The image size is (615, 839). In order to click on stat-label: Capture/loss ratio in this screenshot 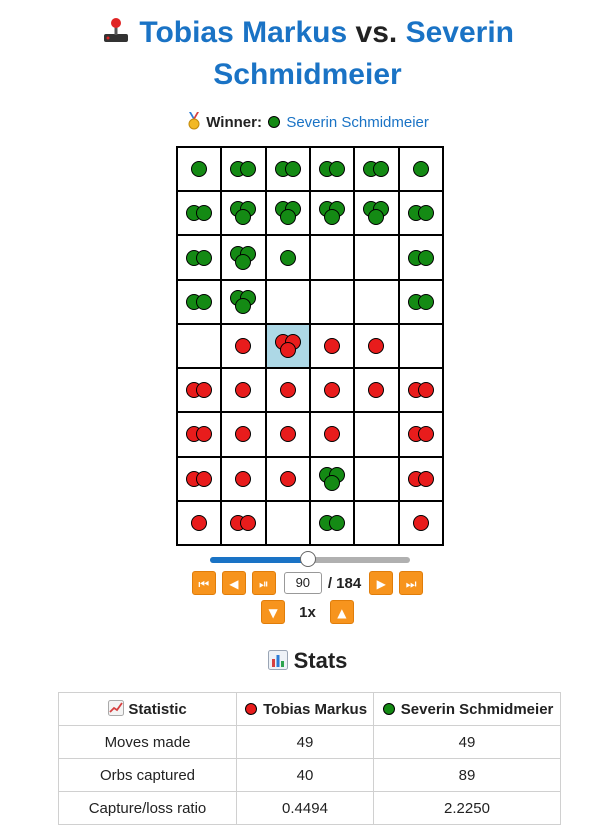, I will do `click(147, 808)`.